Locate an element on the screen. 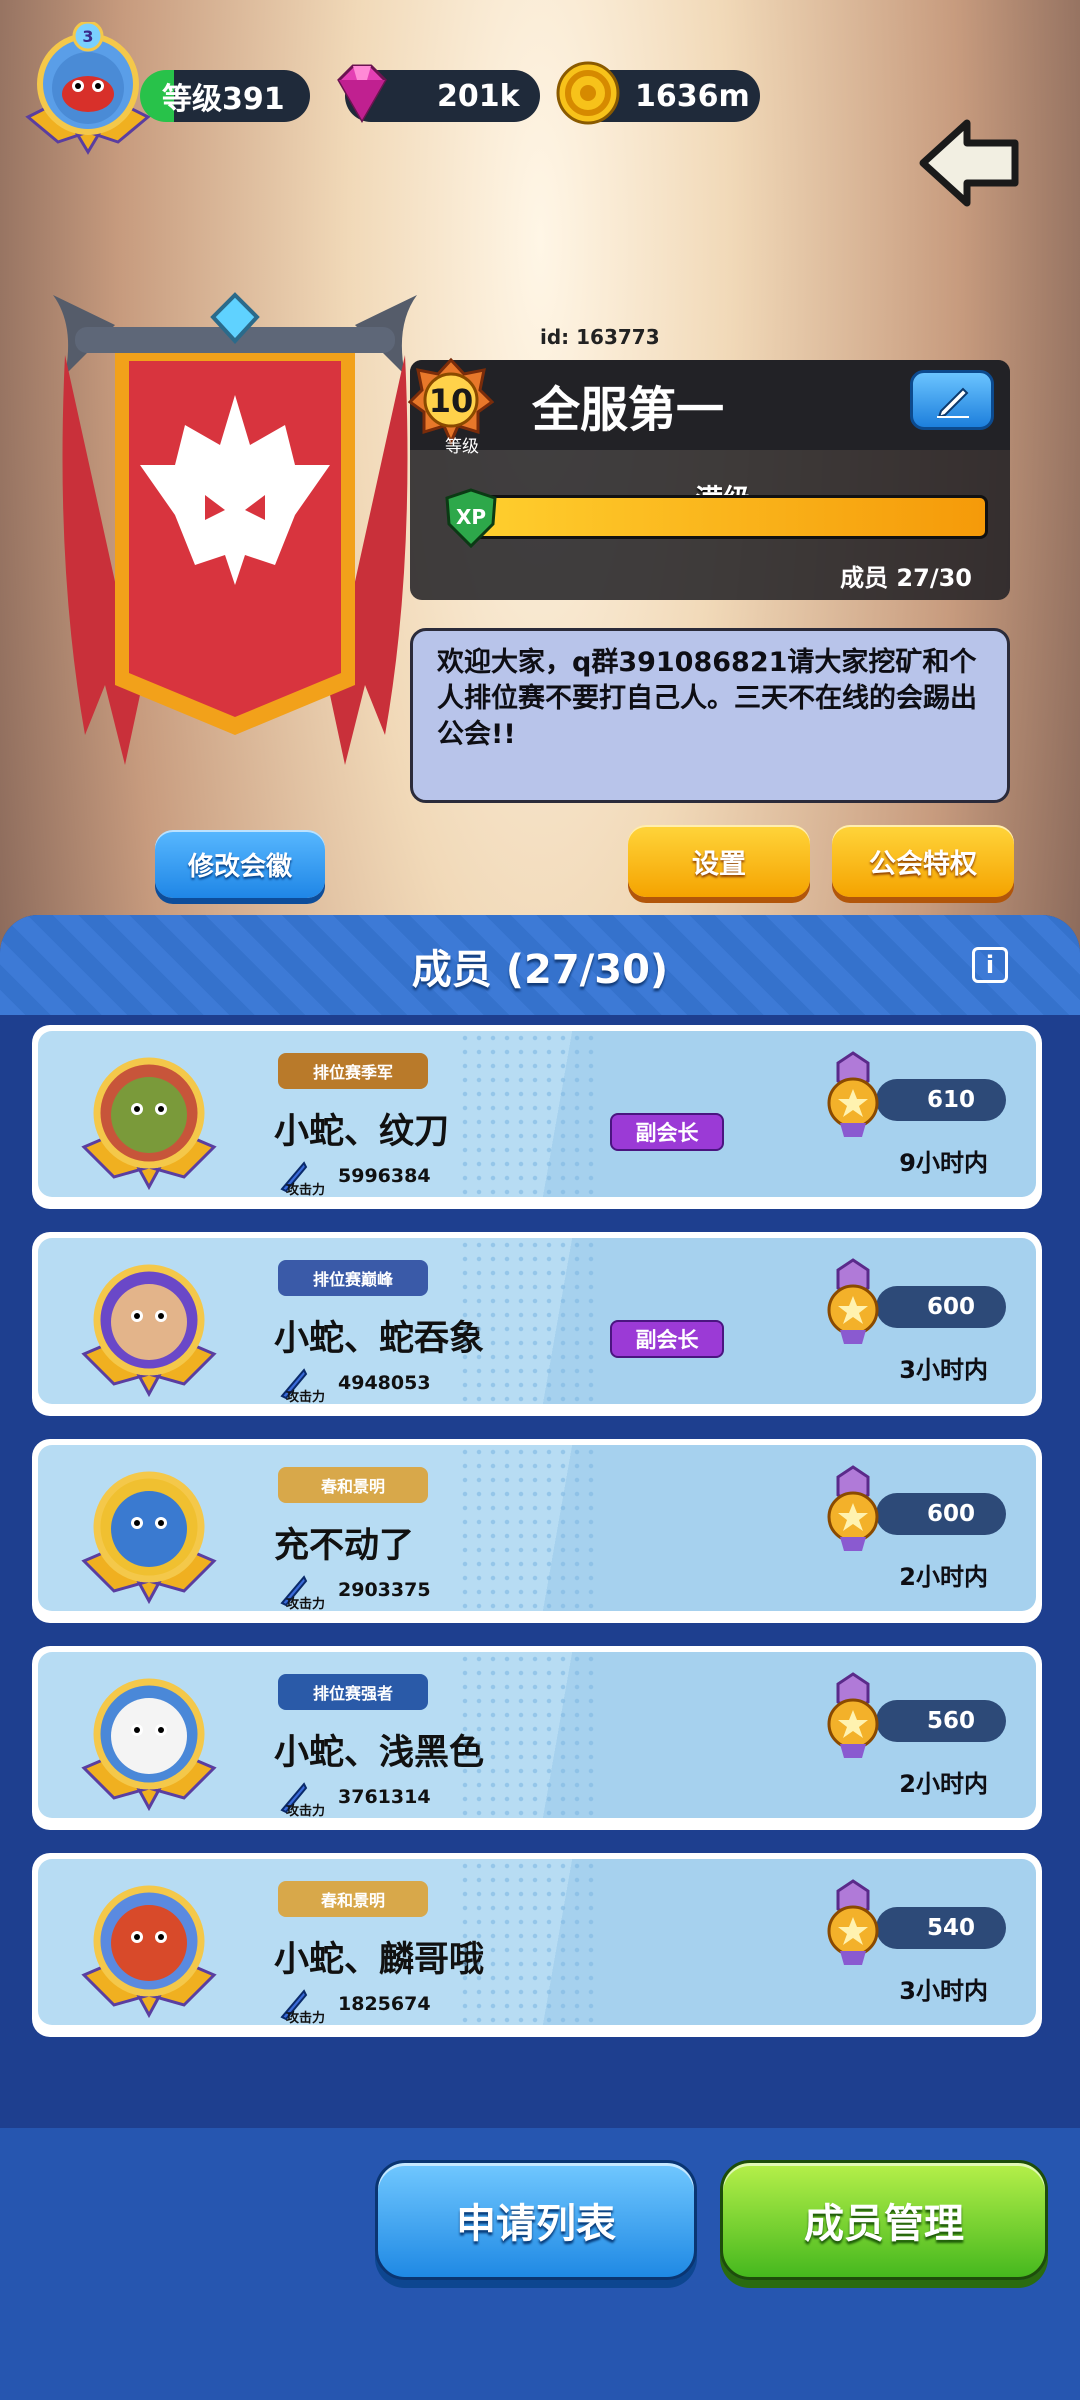 The image size is (1080, 2400). attack-power-value: 2903375 is located at coordinates (384, 1590).